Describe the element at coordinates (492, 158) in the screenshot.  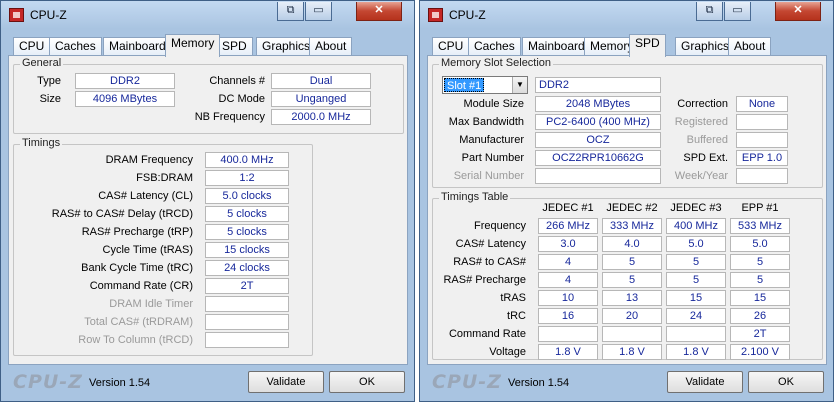
I see `part-number-label: Part Number` at that location.